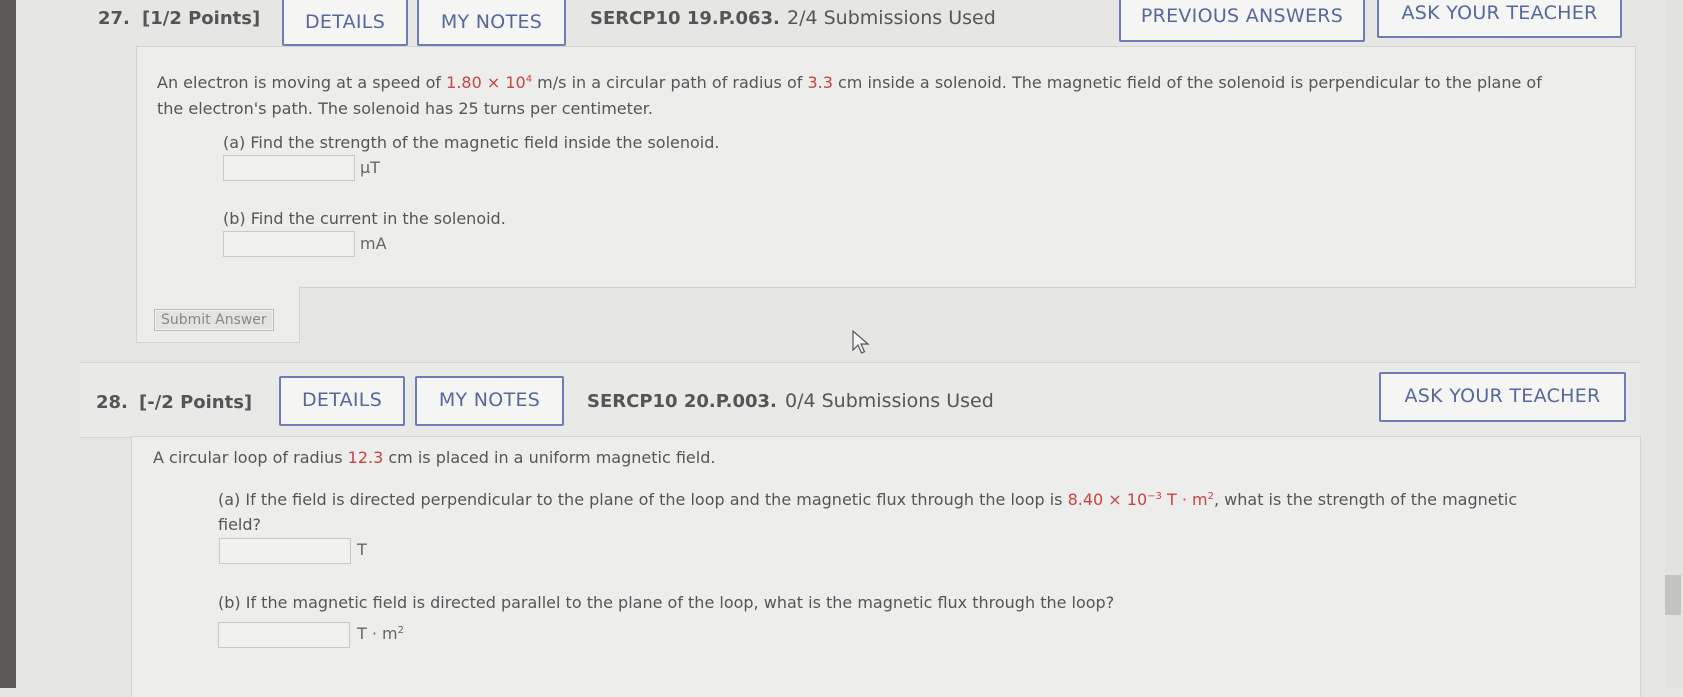 This screenshot has width=1683, height=697. What do you see at coordinates (342, 401) in the screenshot?
I see `q28-details-button: DETAILS` at bounding box center [342, 401].